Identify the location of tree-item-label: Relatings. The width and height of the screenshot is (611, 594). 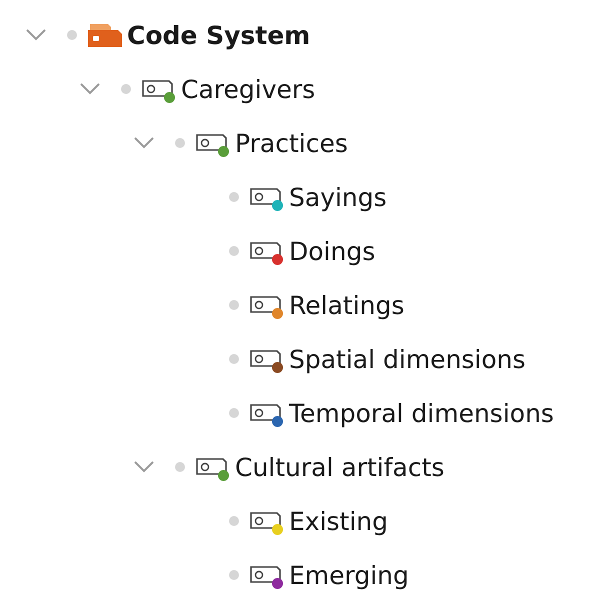
(346, 305).